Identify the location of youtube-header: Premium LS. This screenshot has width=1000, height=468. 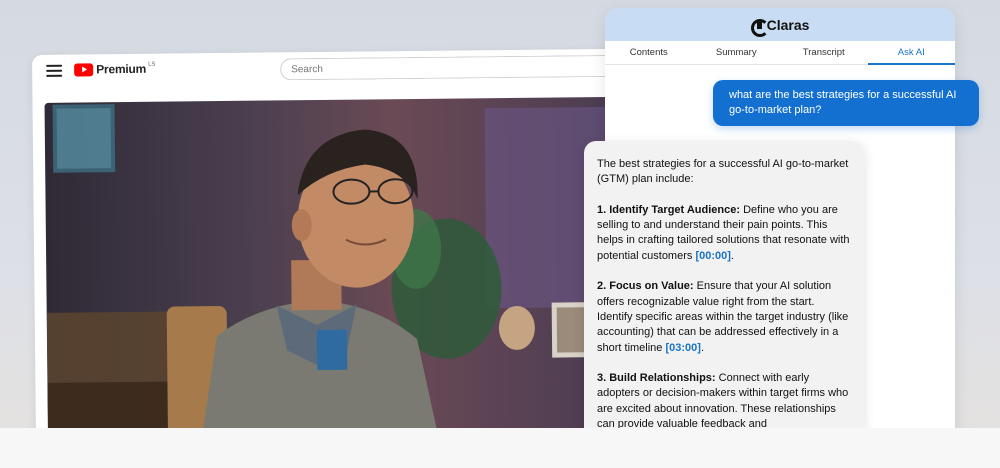
(332, 74).